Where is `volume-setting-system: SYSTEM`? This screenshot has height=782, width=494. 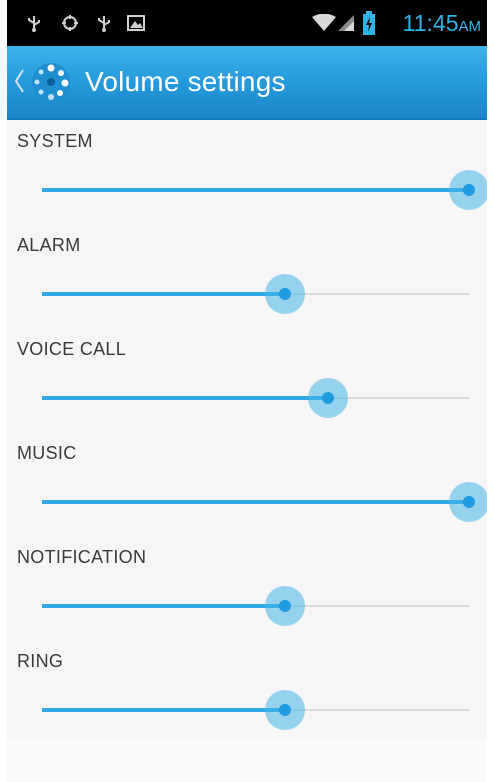 volume-setting-system: SYSTEM is located at coordinates (247, 172).